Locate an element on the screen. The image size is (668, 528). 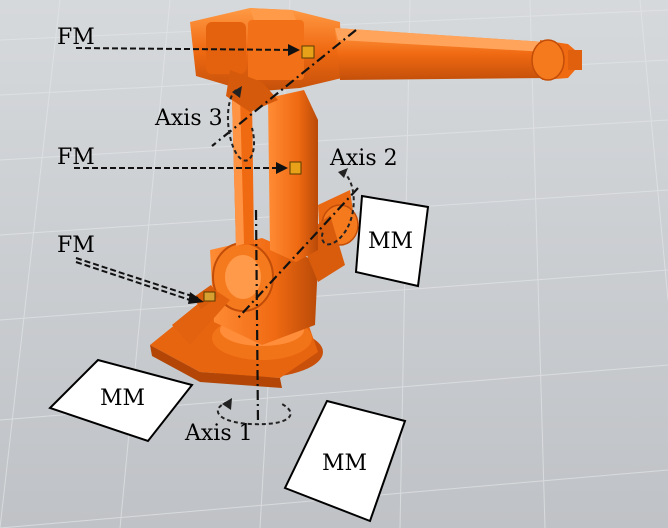
fm-label-top: FM is located at coordinates (76, 37).